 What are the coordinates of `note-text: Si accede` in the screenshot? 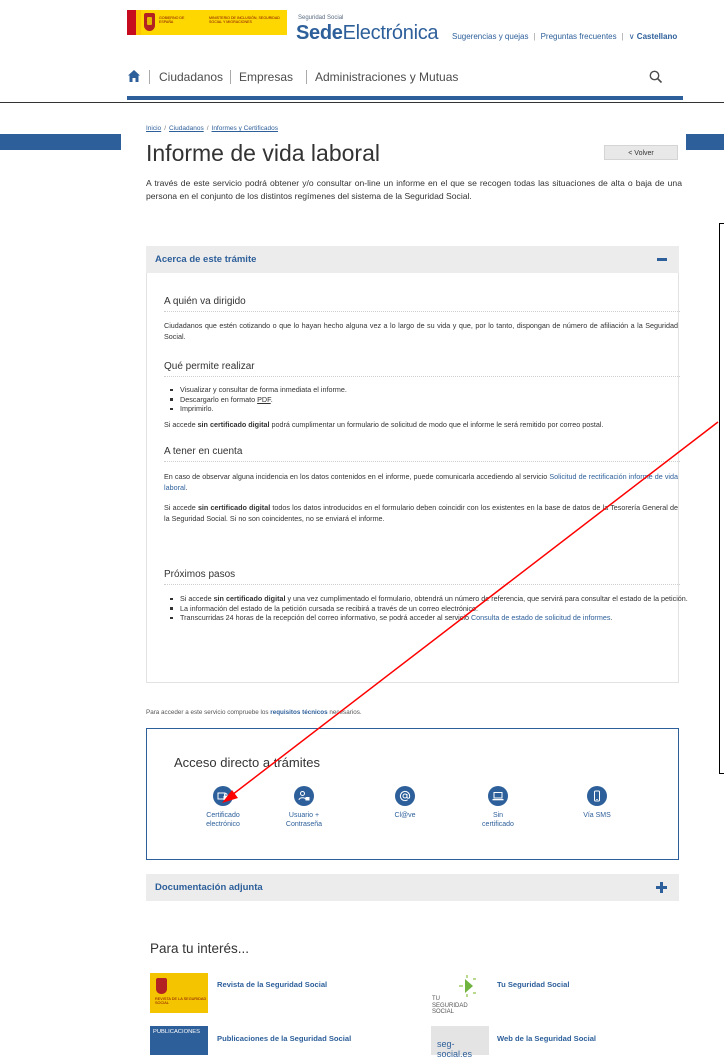 It's located at (181, 424).